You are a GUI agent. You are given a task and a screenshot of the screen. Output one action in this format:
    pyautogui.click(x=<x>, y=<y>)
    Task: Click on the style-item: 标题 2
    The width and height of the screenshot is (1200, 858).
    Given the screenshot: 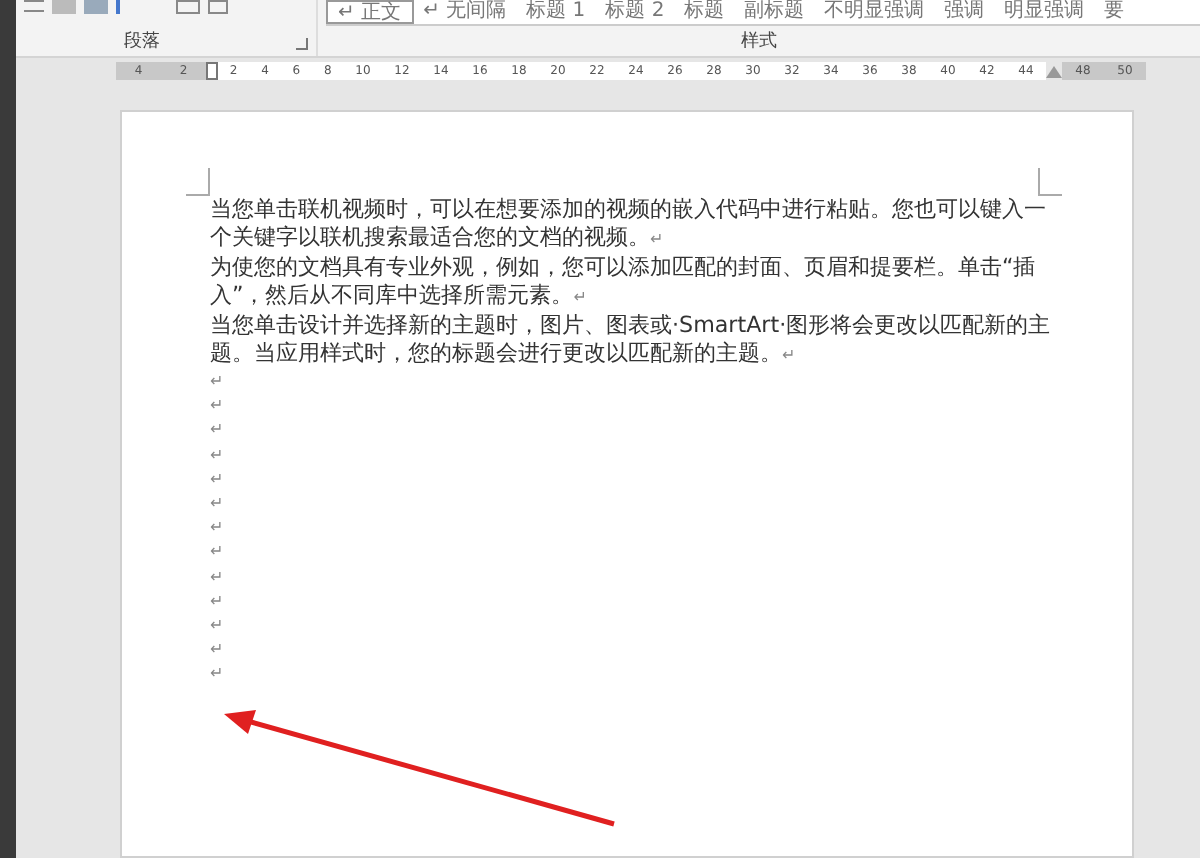 What is the action you would take?
    pyautogui.click(x=635, y=12)
    